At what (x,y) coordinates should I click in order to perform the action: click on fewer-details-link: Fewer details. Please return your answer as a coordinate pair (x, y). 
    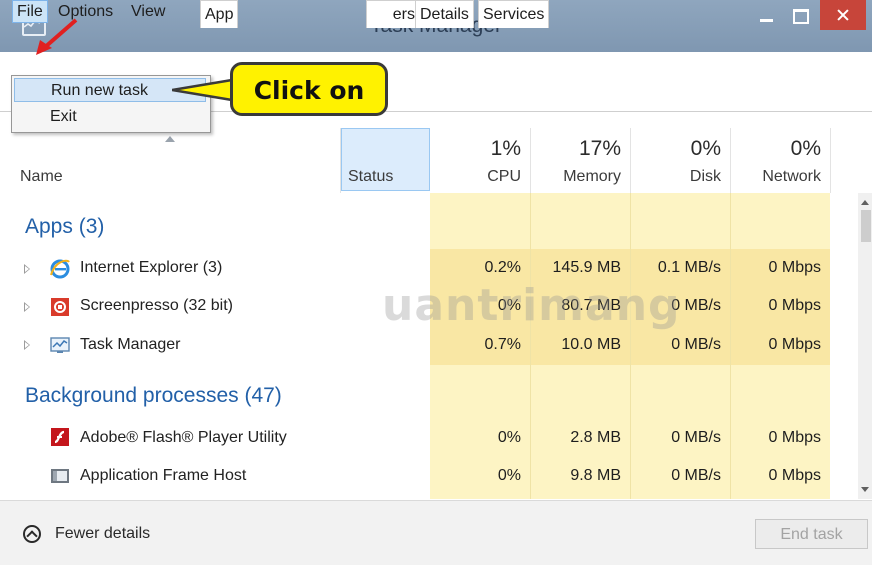
    Looking at the image, I should click on (102, 534).